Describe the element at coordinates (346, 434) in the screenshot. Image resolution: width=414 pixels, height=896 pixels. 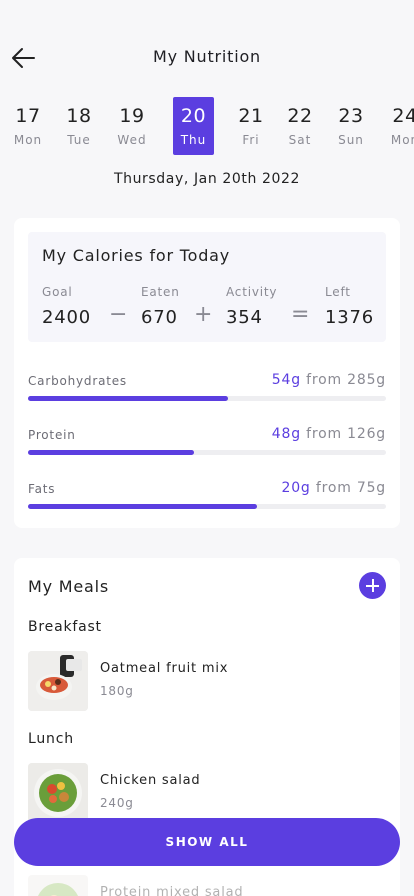
I see `macro-total: from 126g` at that location.